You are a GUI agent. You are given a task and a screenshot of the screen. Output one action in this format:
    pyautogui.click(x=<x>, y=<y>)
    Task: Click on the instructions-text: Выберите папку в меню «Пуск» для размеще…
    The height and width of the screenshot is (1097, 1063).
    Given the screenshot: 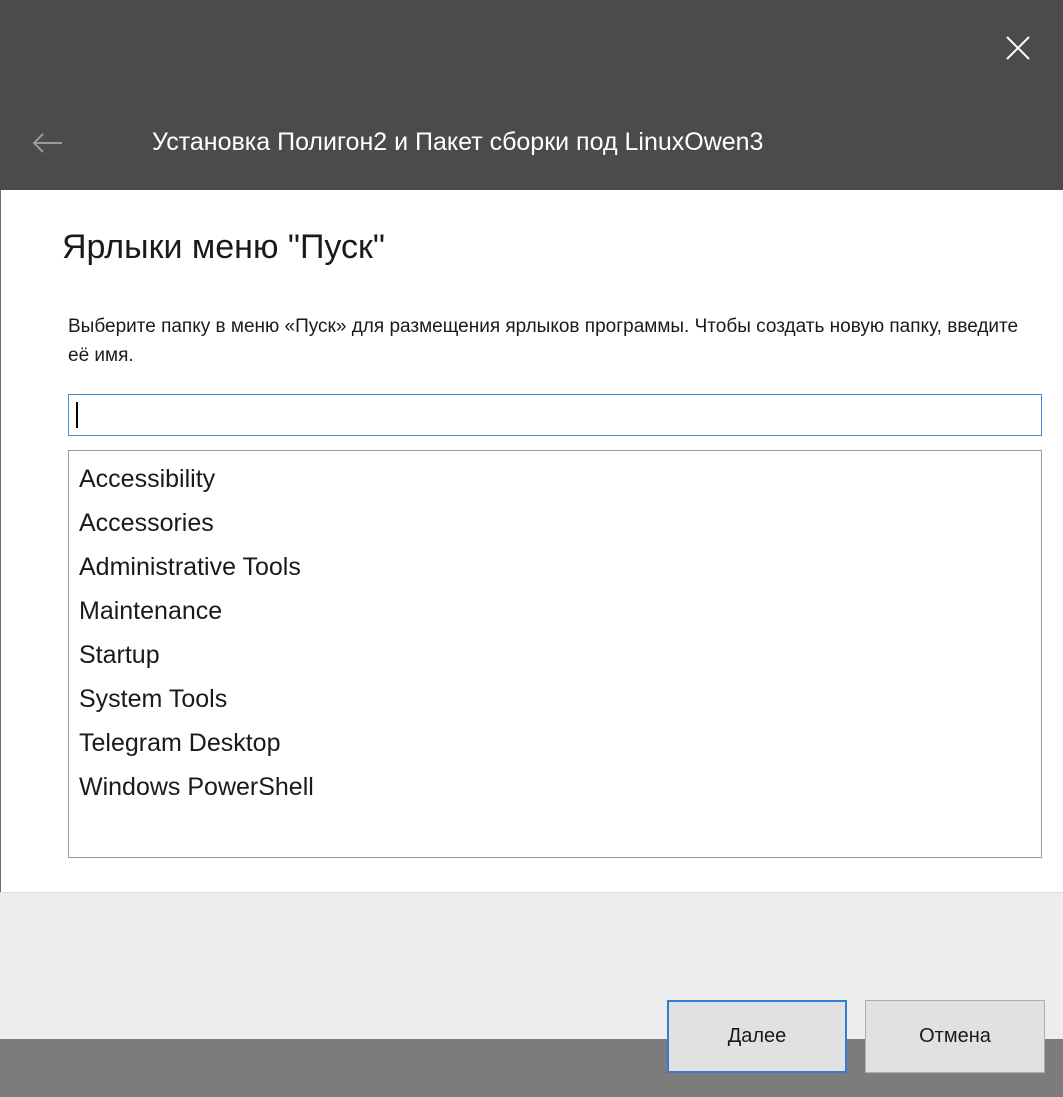 What is the action you would take?
    pyautogui.click(x=543, y=341)
    